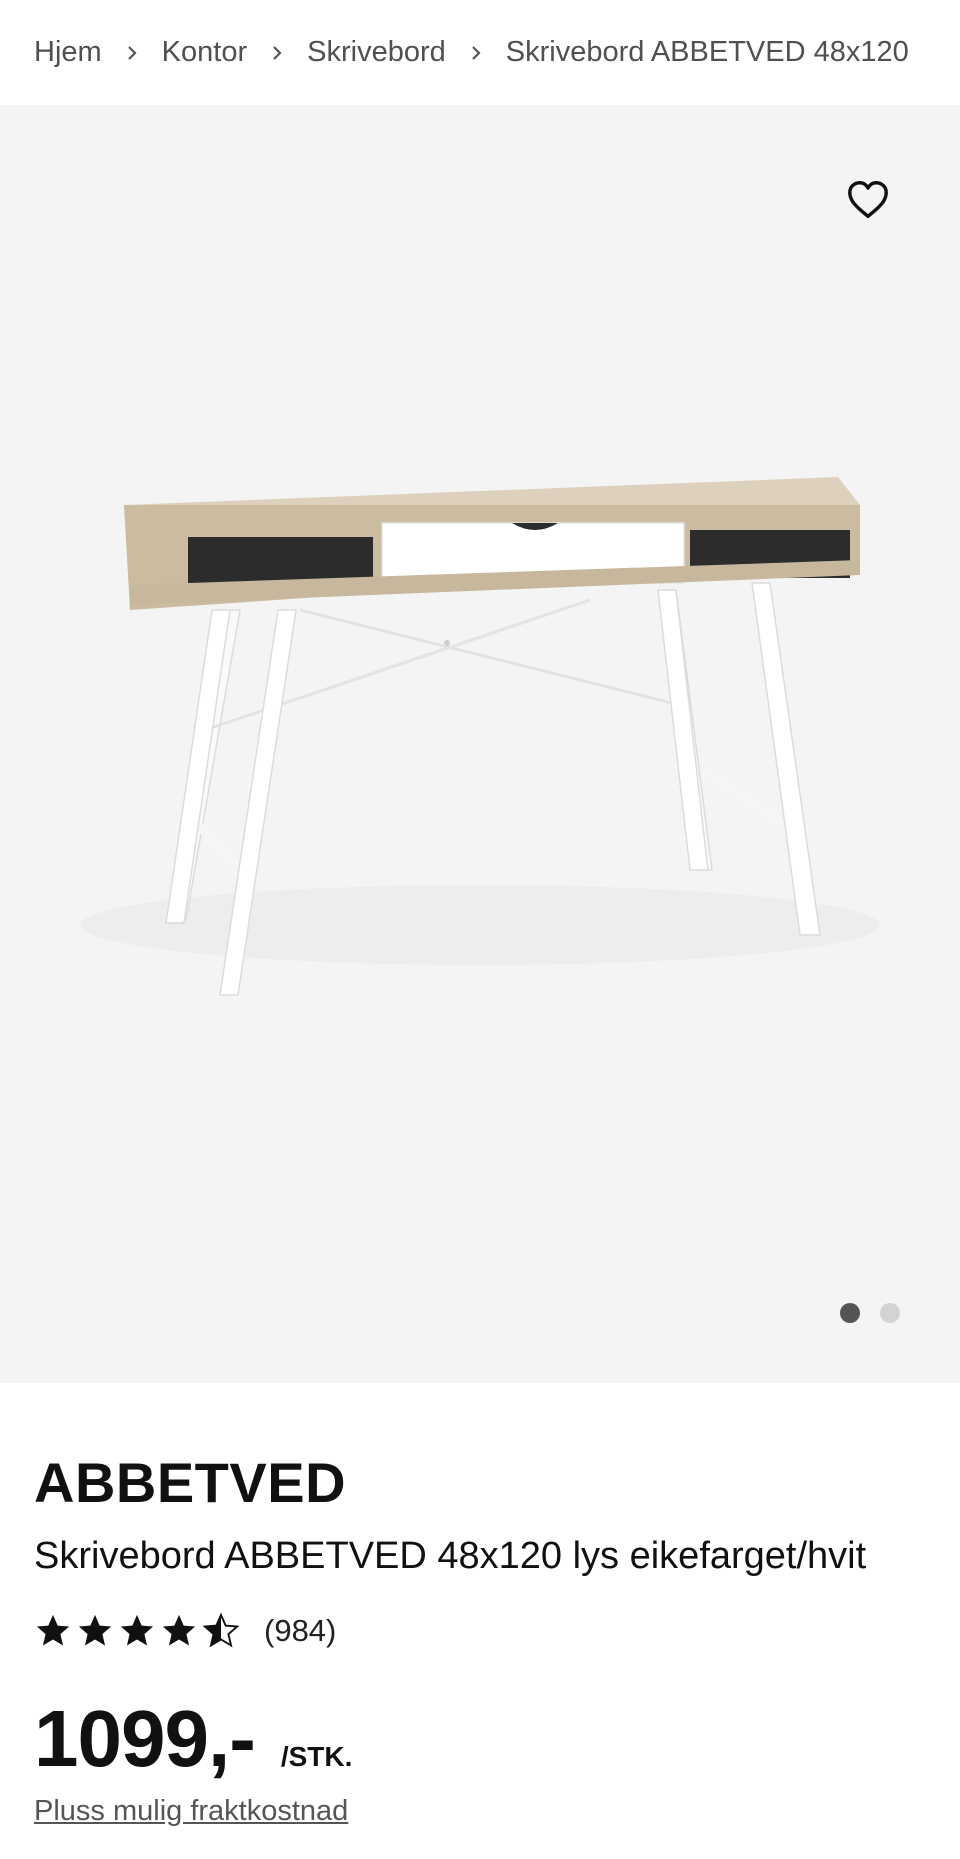  Describe the element at coordinates (870, 1313) in the screenshot. I see `image-pagination` at that location.